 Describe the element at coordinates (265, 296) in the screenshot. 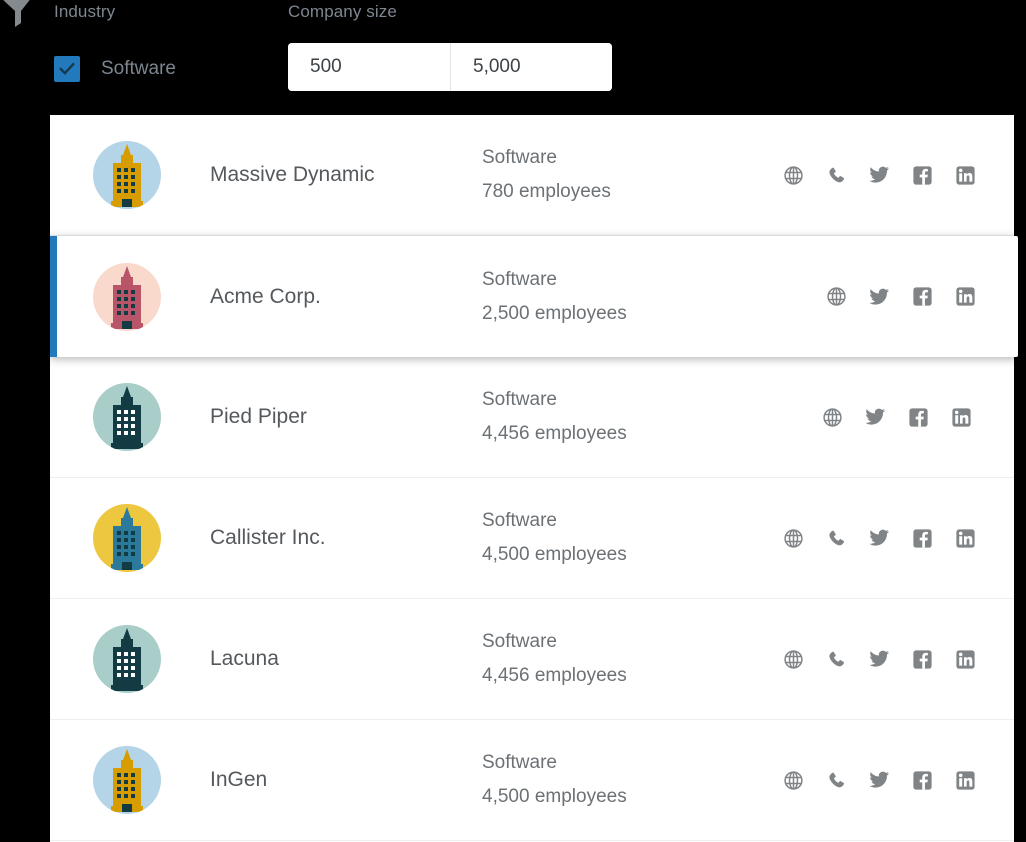

I see `company-name: Acme Corp.` at that location.